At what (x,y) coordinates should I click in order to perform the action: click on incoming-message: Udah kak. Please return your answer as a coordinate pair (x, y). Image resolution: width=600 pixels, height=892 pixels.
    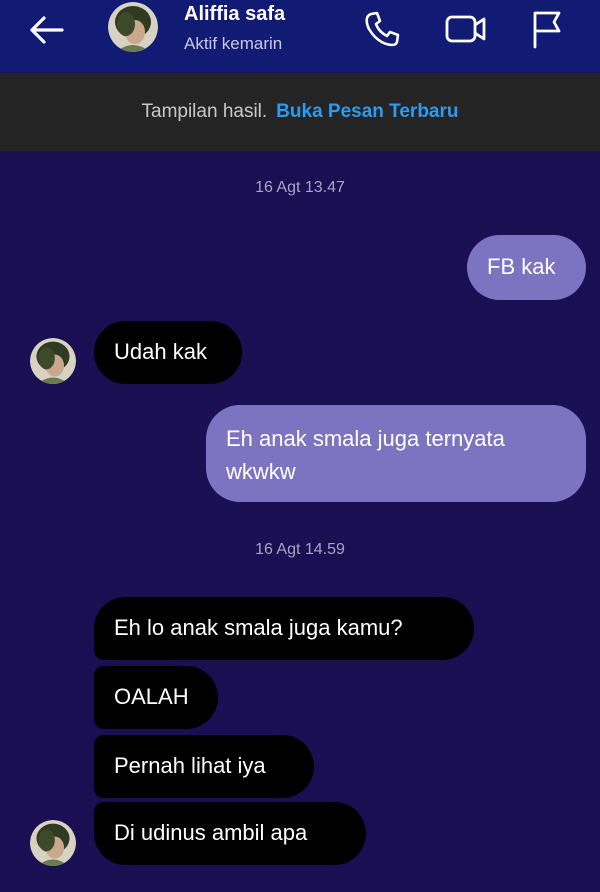
    Looking at the image, I should click on (168, 352).